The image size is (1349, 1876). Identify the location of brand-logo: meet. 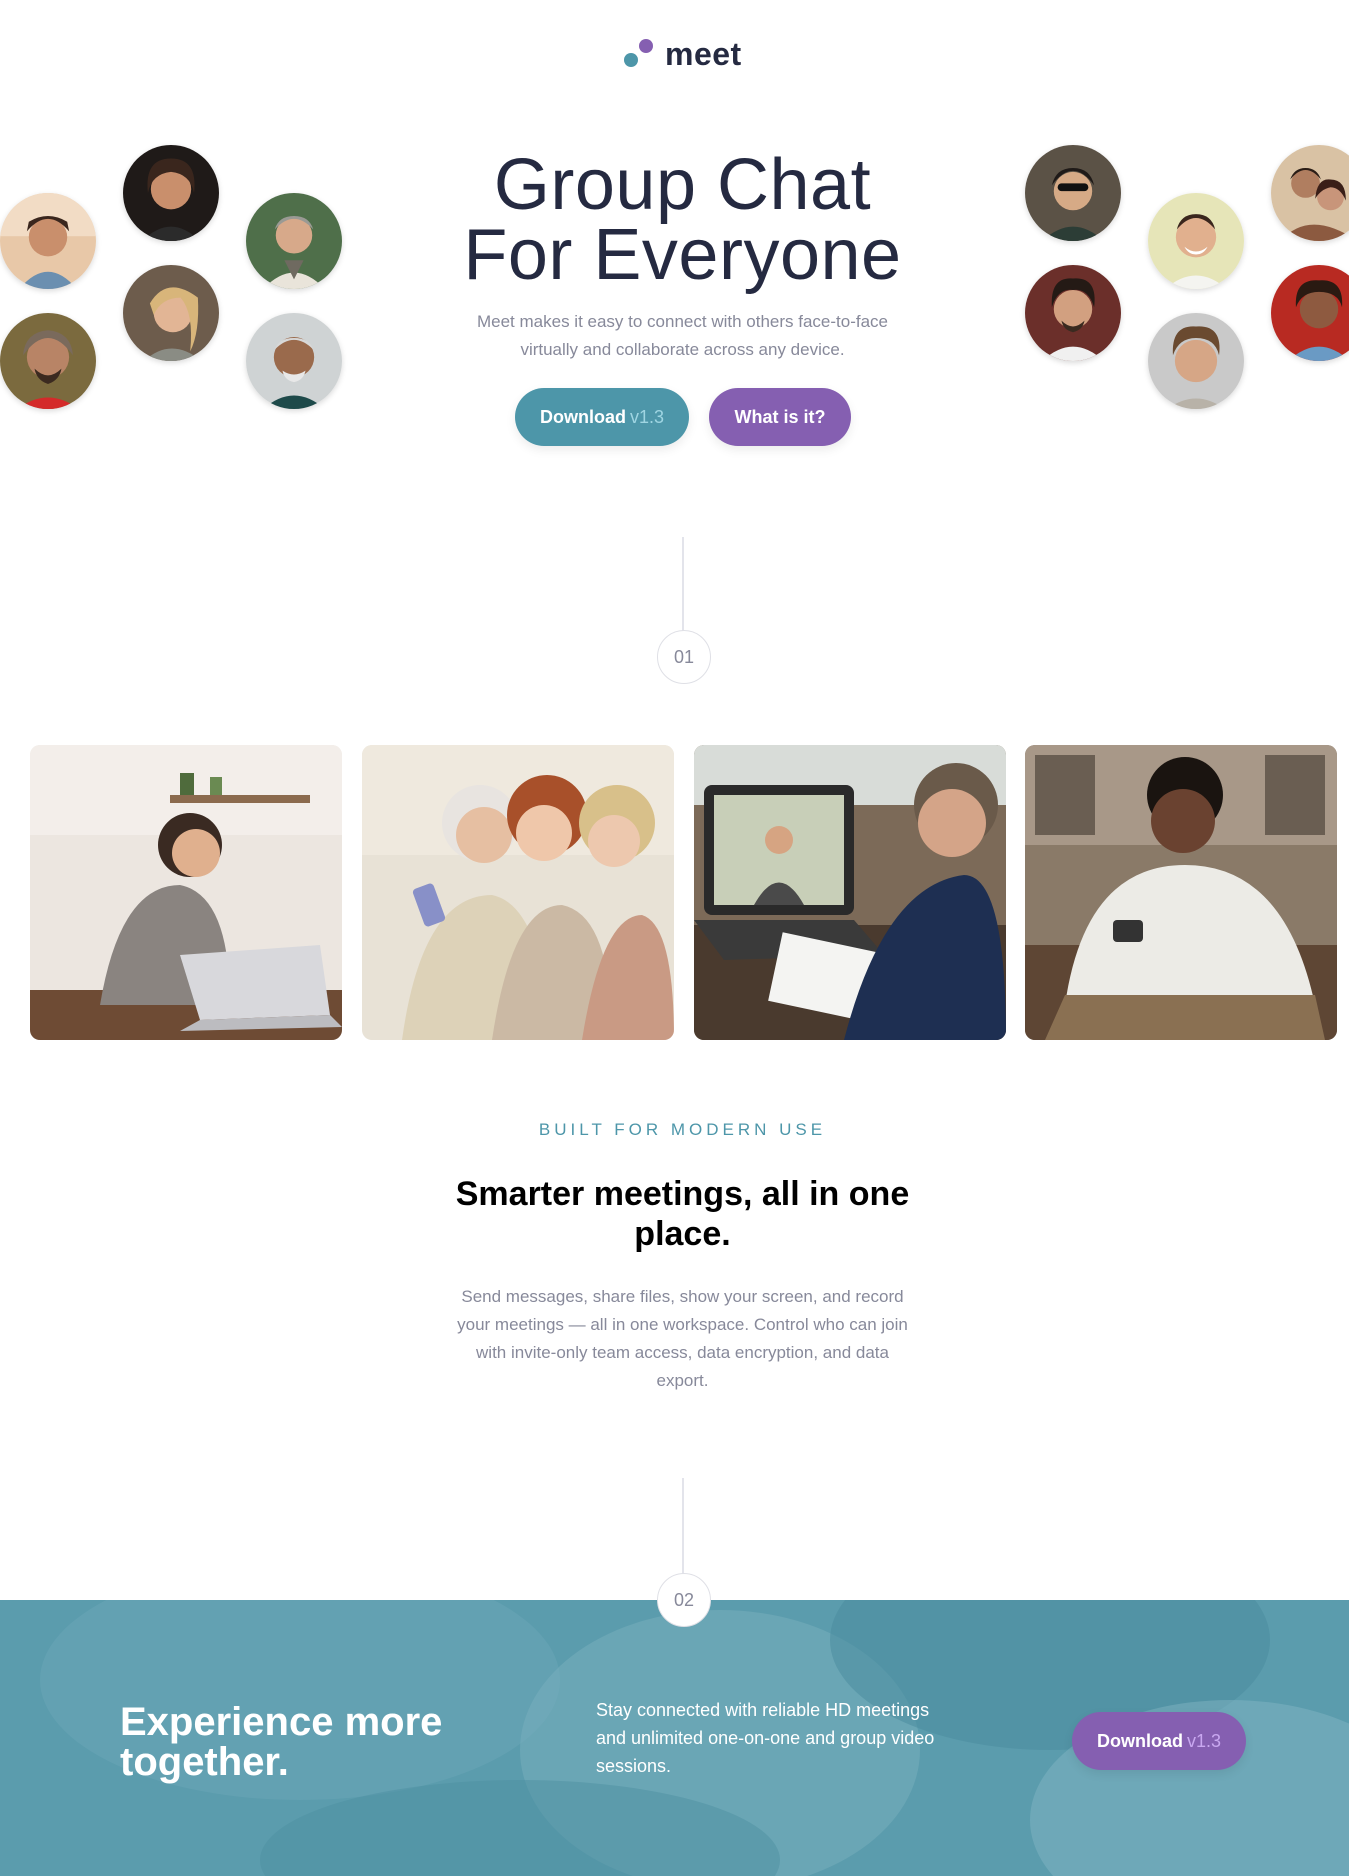
(683, 54).